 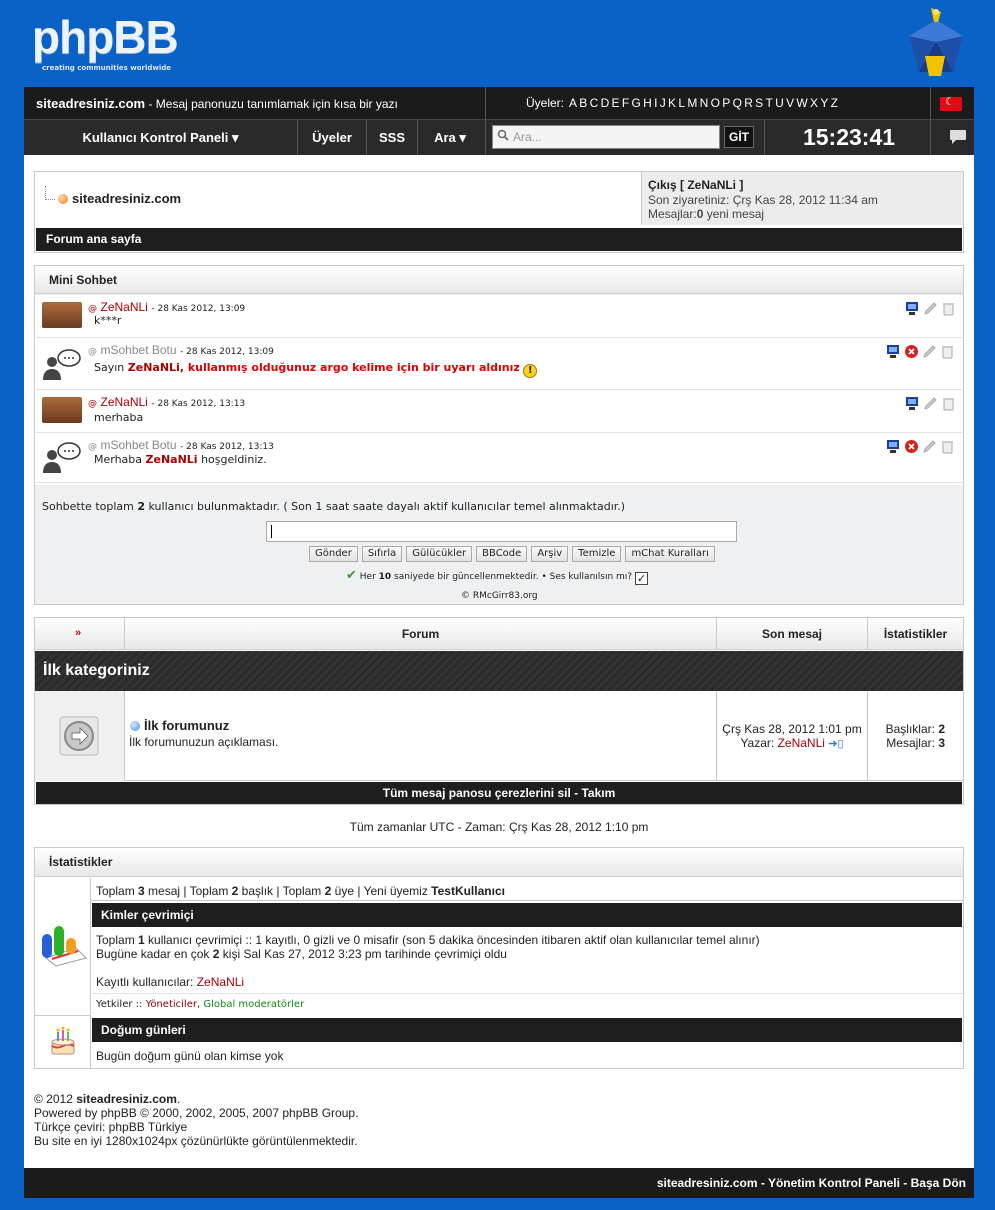 What do you see at coordinates (220, 982) in the screenshot?
I see `registered-user-link: ZeNaNLi` at bounding box center [220, 982].